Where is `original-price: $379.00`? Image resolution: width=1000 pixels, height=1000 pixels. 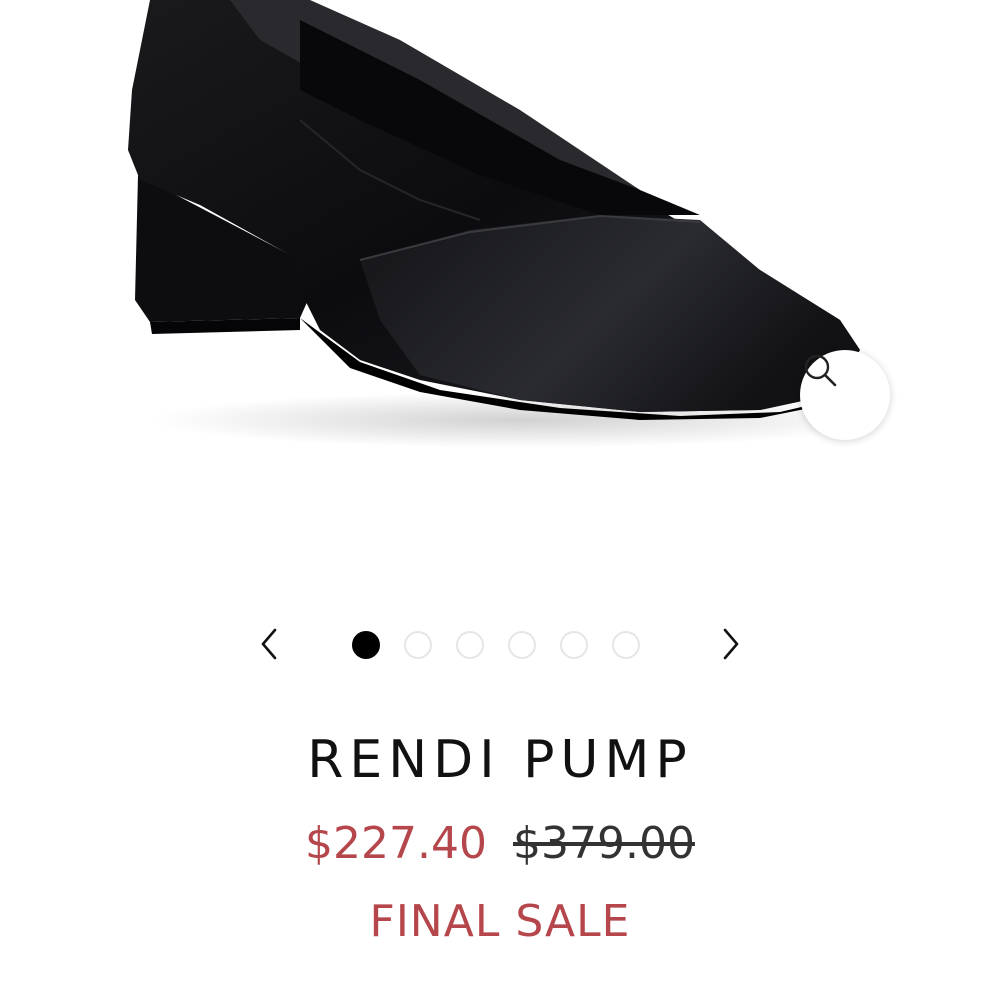
original-price: $379.00 is located at coordinates (604, 843).